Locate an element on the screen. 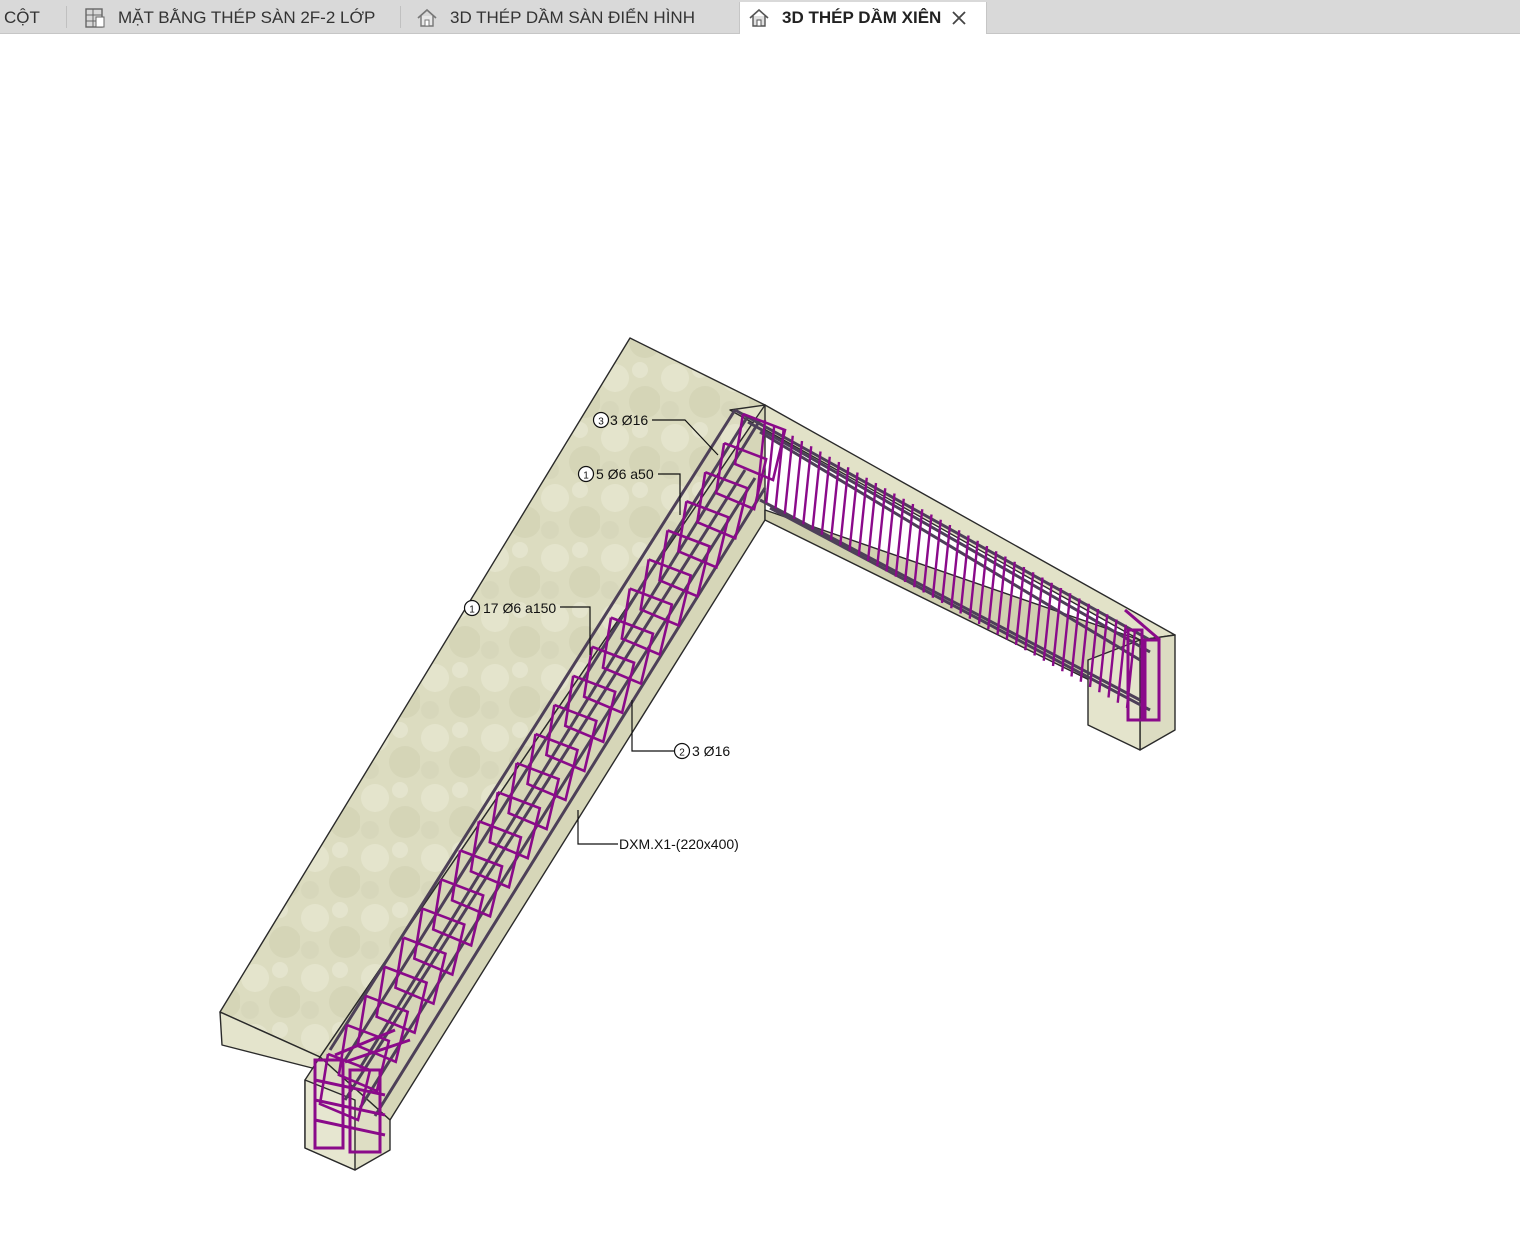 The height and width of the screenshot is (1236, 1520). tab-label: 3D THÉP DẦM SÀN ĐIỂN HÌNH is located at coordinates (572, 17).